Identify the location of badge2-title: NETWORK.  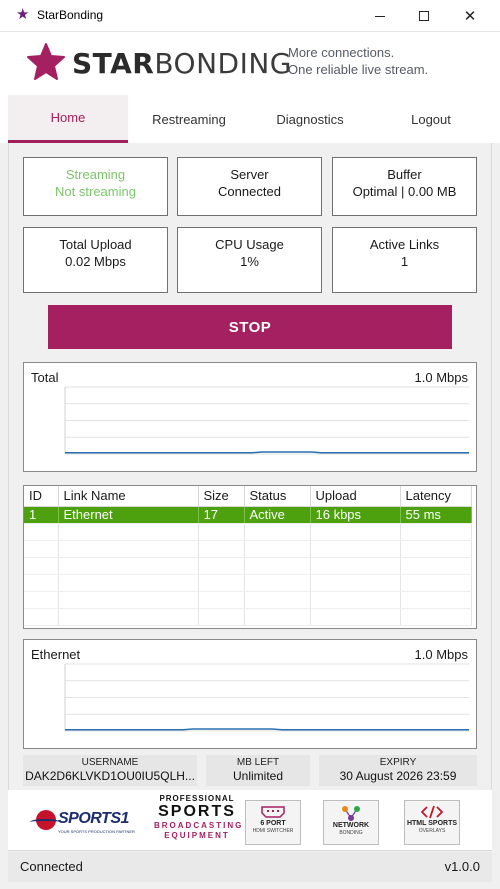
(351, 825).